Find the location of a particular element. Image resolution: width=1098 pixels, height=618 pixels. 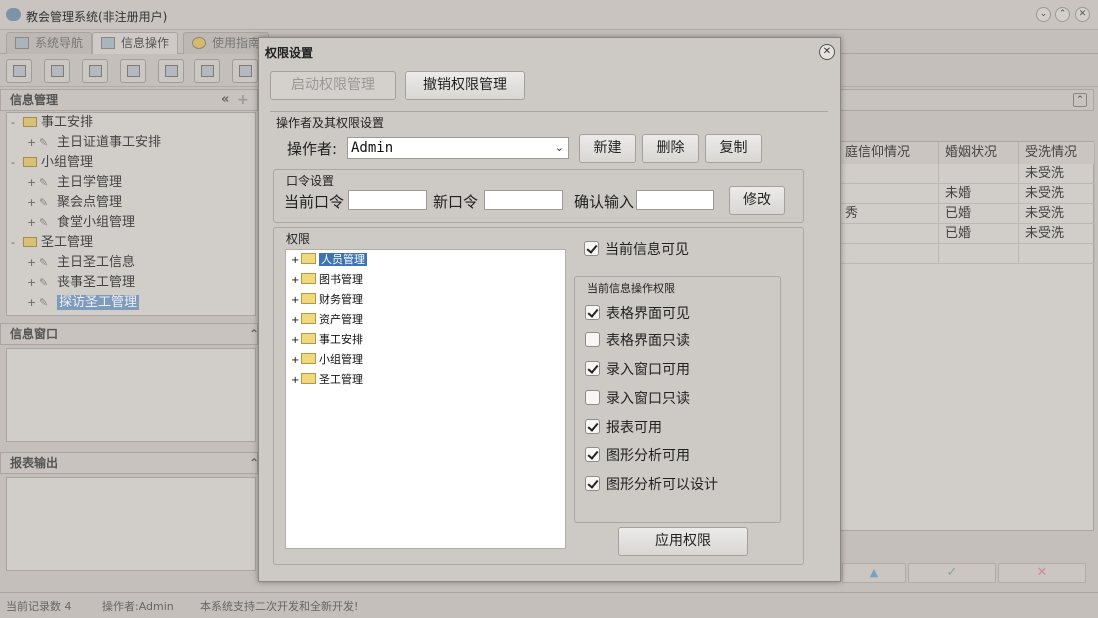

grid-header: 婚姻状况 is located at coordinates (979, 153).